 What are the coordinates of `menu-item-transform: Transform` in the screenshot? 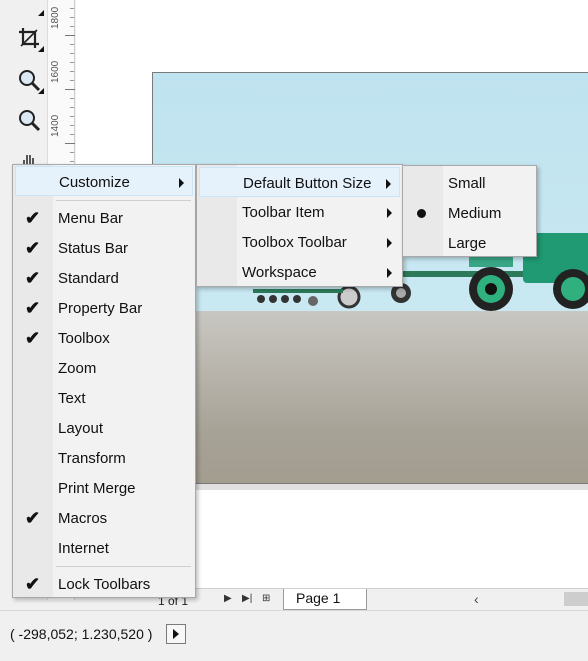 It's located at (104, 458).